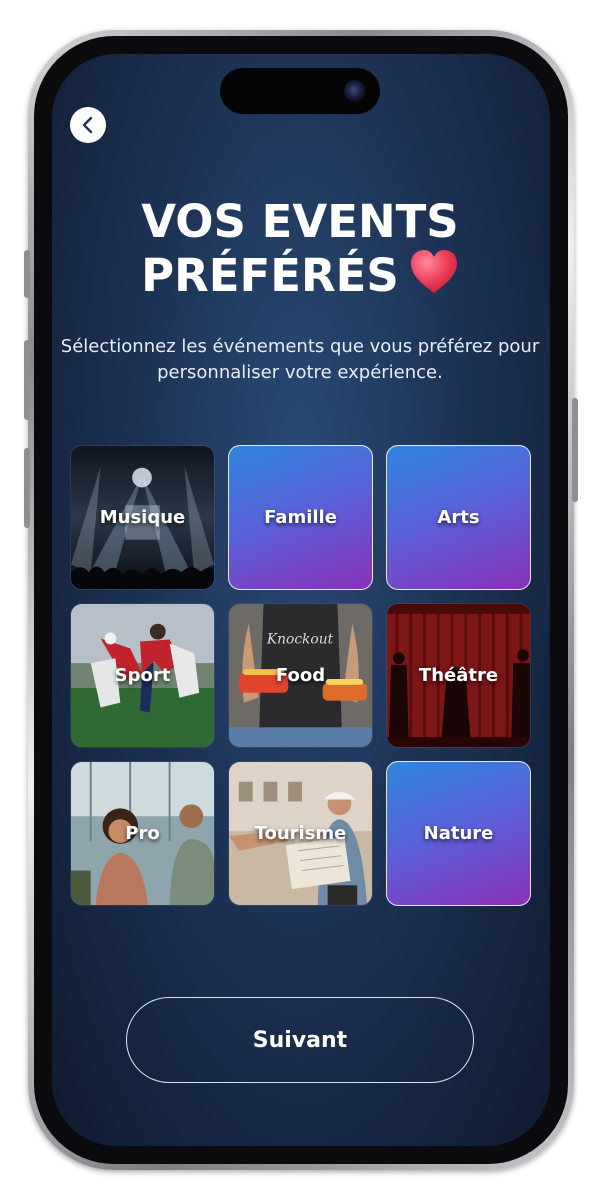  I want to click on category-tile-theatre: Théâtre, so click(458, 675).